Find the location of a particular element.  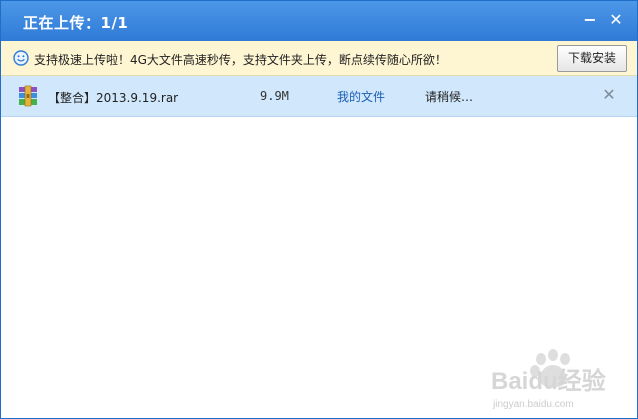

rar-archive-icon is located at coordinates (28, 96).